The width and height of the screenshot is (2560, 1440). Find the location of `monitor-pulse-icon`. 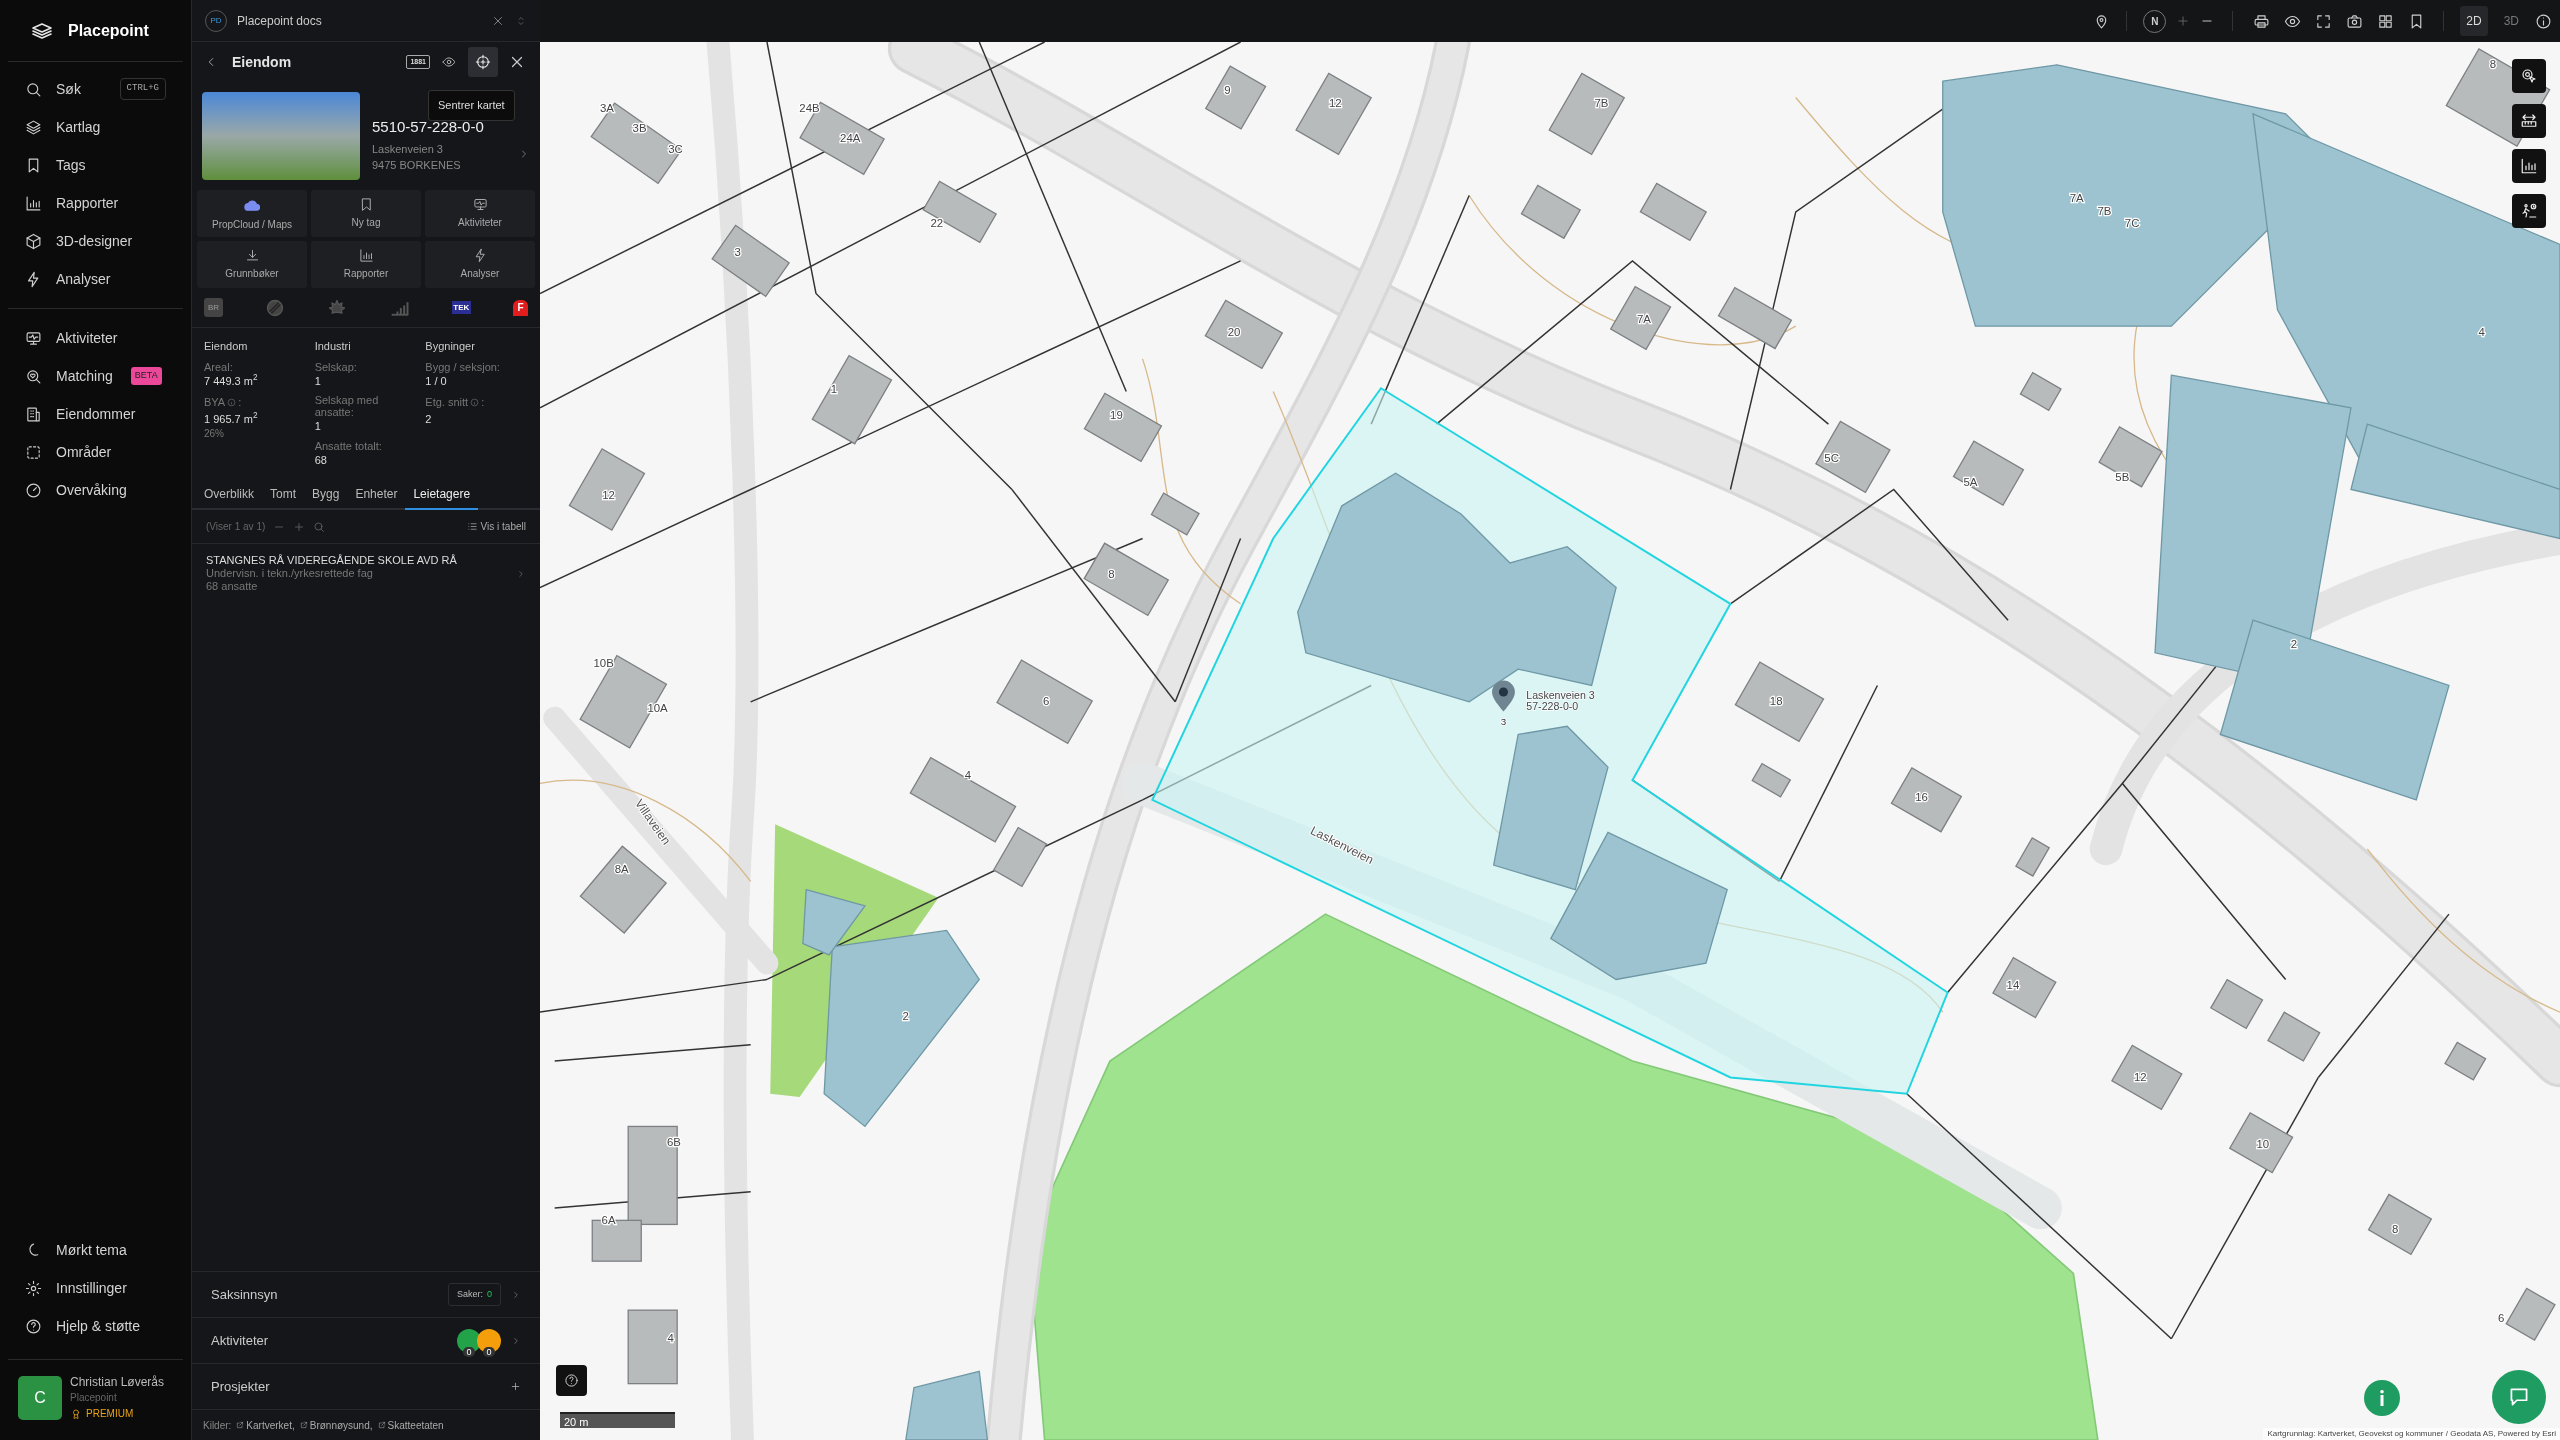

monitor-pulse-icon is located at coordinates (33, 338).